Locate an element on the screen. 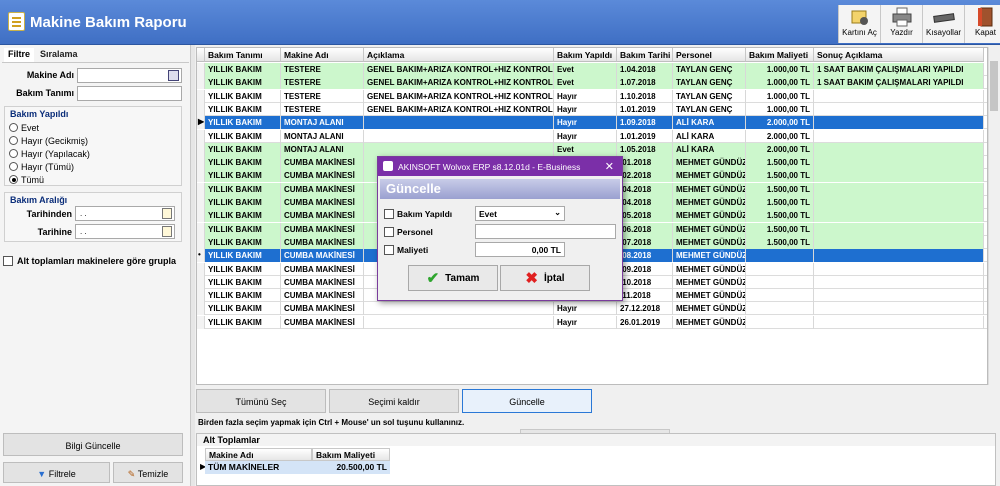 The width and height of the screenshot is (1000, 486). table-cell: .04.2018 is located at coordinates (645, 189).